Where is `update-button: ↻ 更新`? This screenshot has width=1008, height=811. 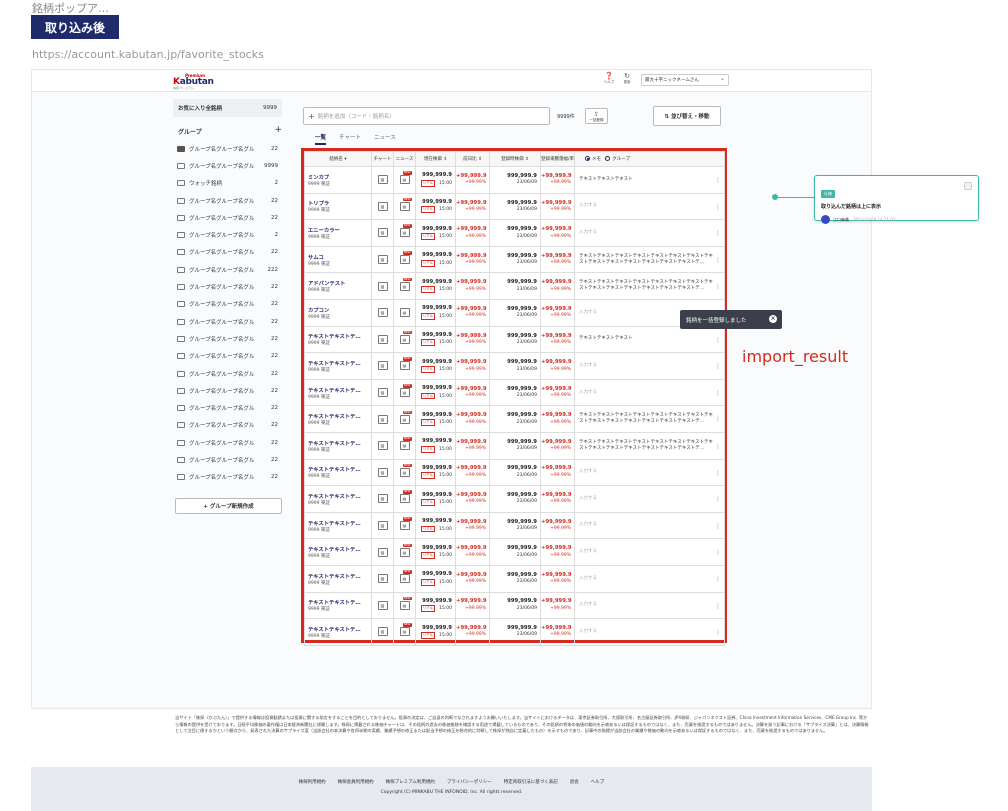 update-button: ↻ 更新 is located at coordinates (627, 79).